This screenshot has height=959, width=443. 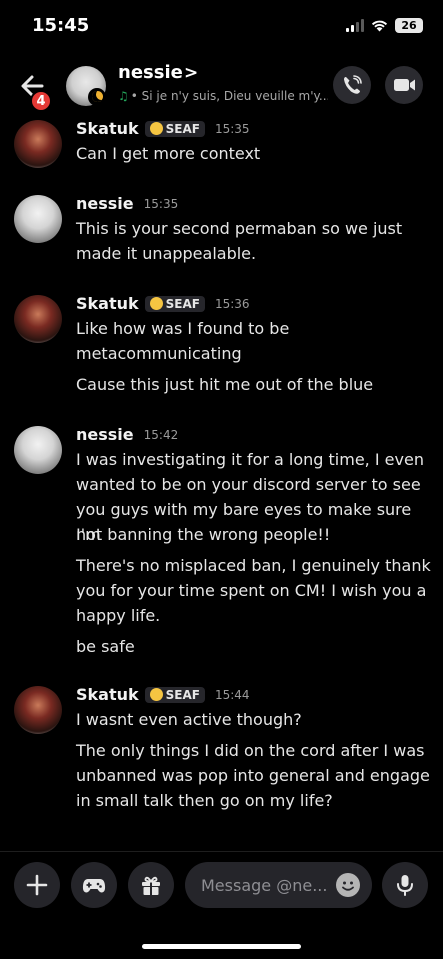 What do you see at coordinates (183, 328) in the screenshot?
I see `message-text: Like how was I found to be` at bounding box center [183, 328].